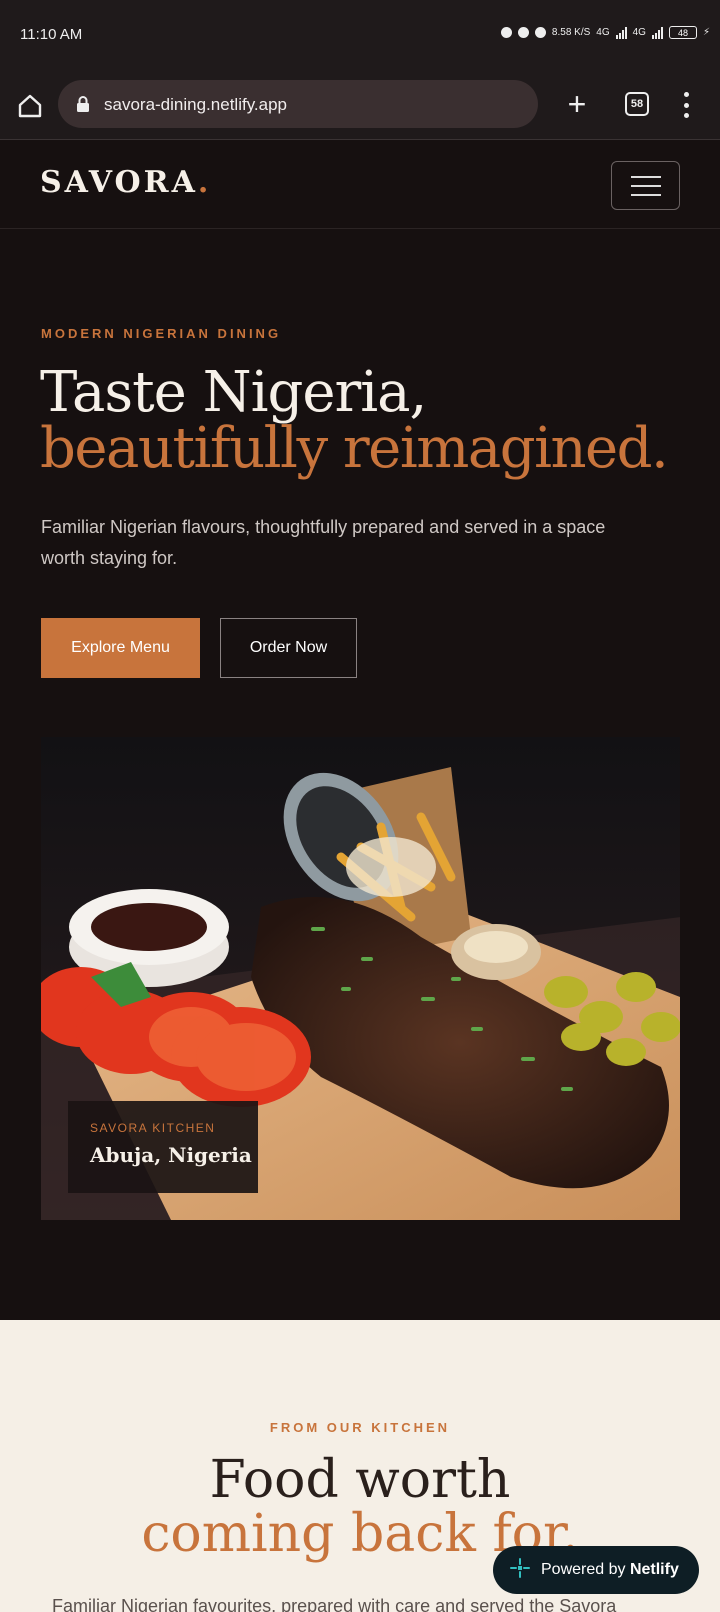 The height and width of the screenshot is (1612, 720). Describe the element at coordinates (706, 32) in the screenshot. I see `charging-icon: ⚡` at that location.